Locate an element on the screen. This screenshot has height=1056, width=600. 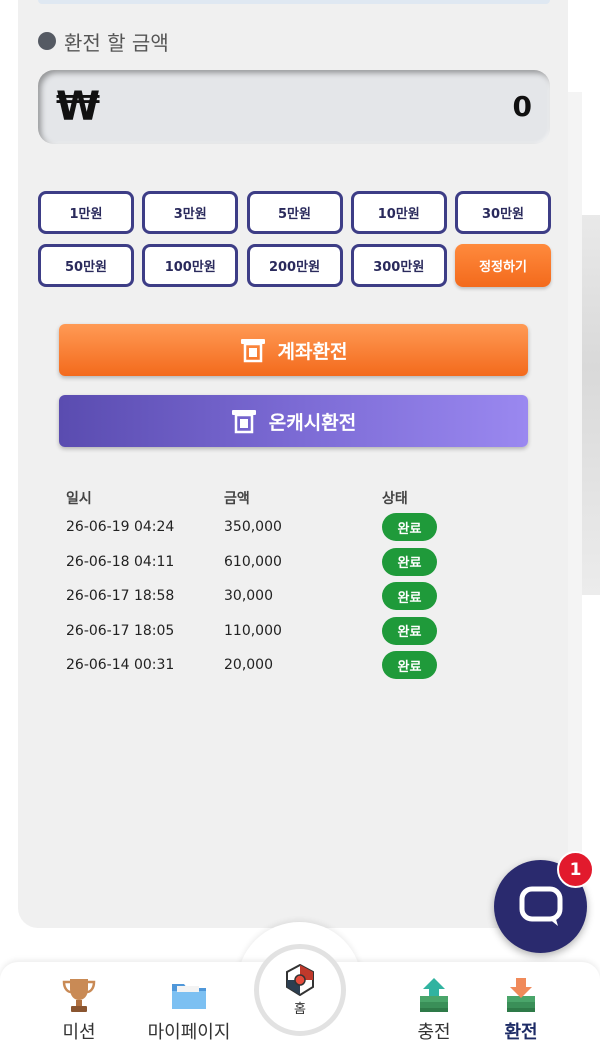
trophy-icon is located at coordinates (79, 995).